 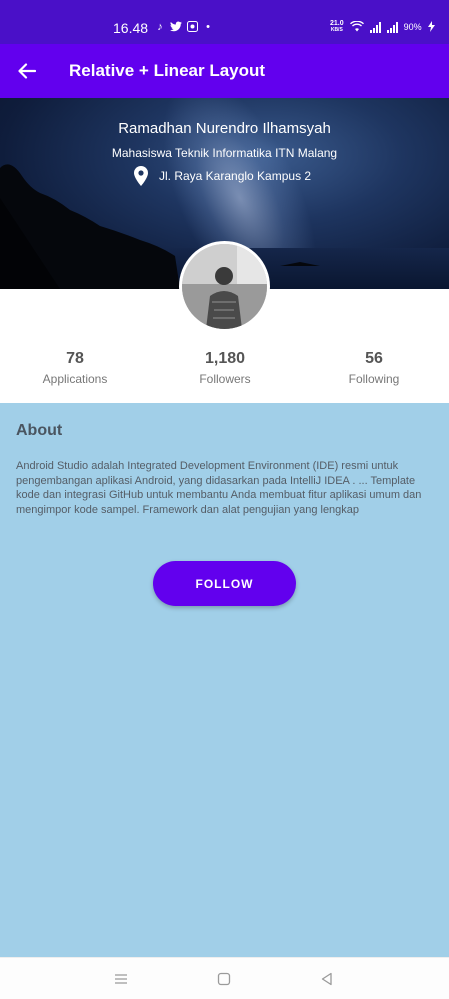 What do you see at coordinates (224, 22) in the screenshot?
I see `status-bar: 16.48 ♪ • 21.0 KB/S 90%` at bounding box center [224, 22].